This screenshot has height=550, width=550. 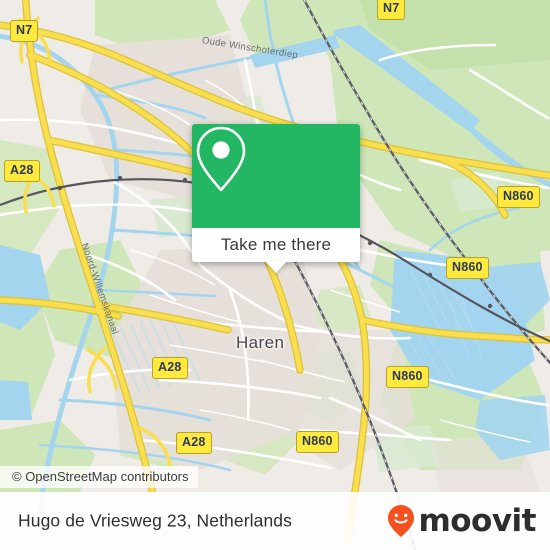 What do you see at coordinates (24, 31) in the screenshot?
I see `road-shield-n7-nw: N7` at bounding box center [24, 31].